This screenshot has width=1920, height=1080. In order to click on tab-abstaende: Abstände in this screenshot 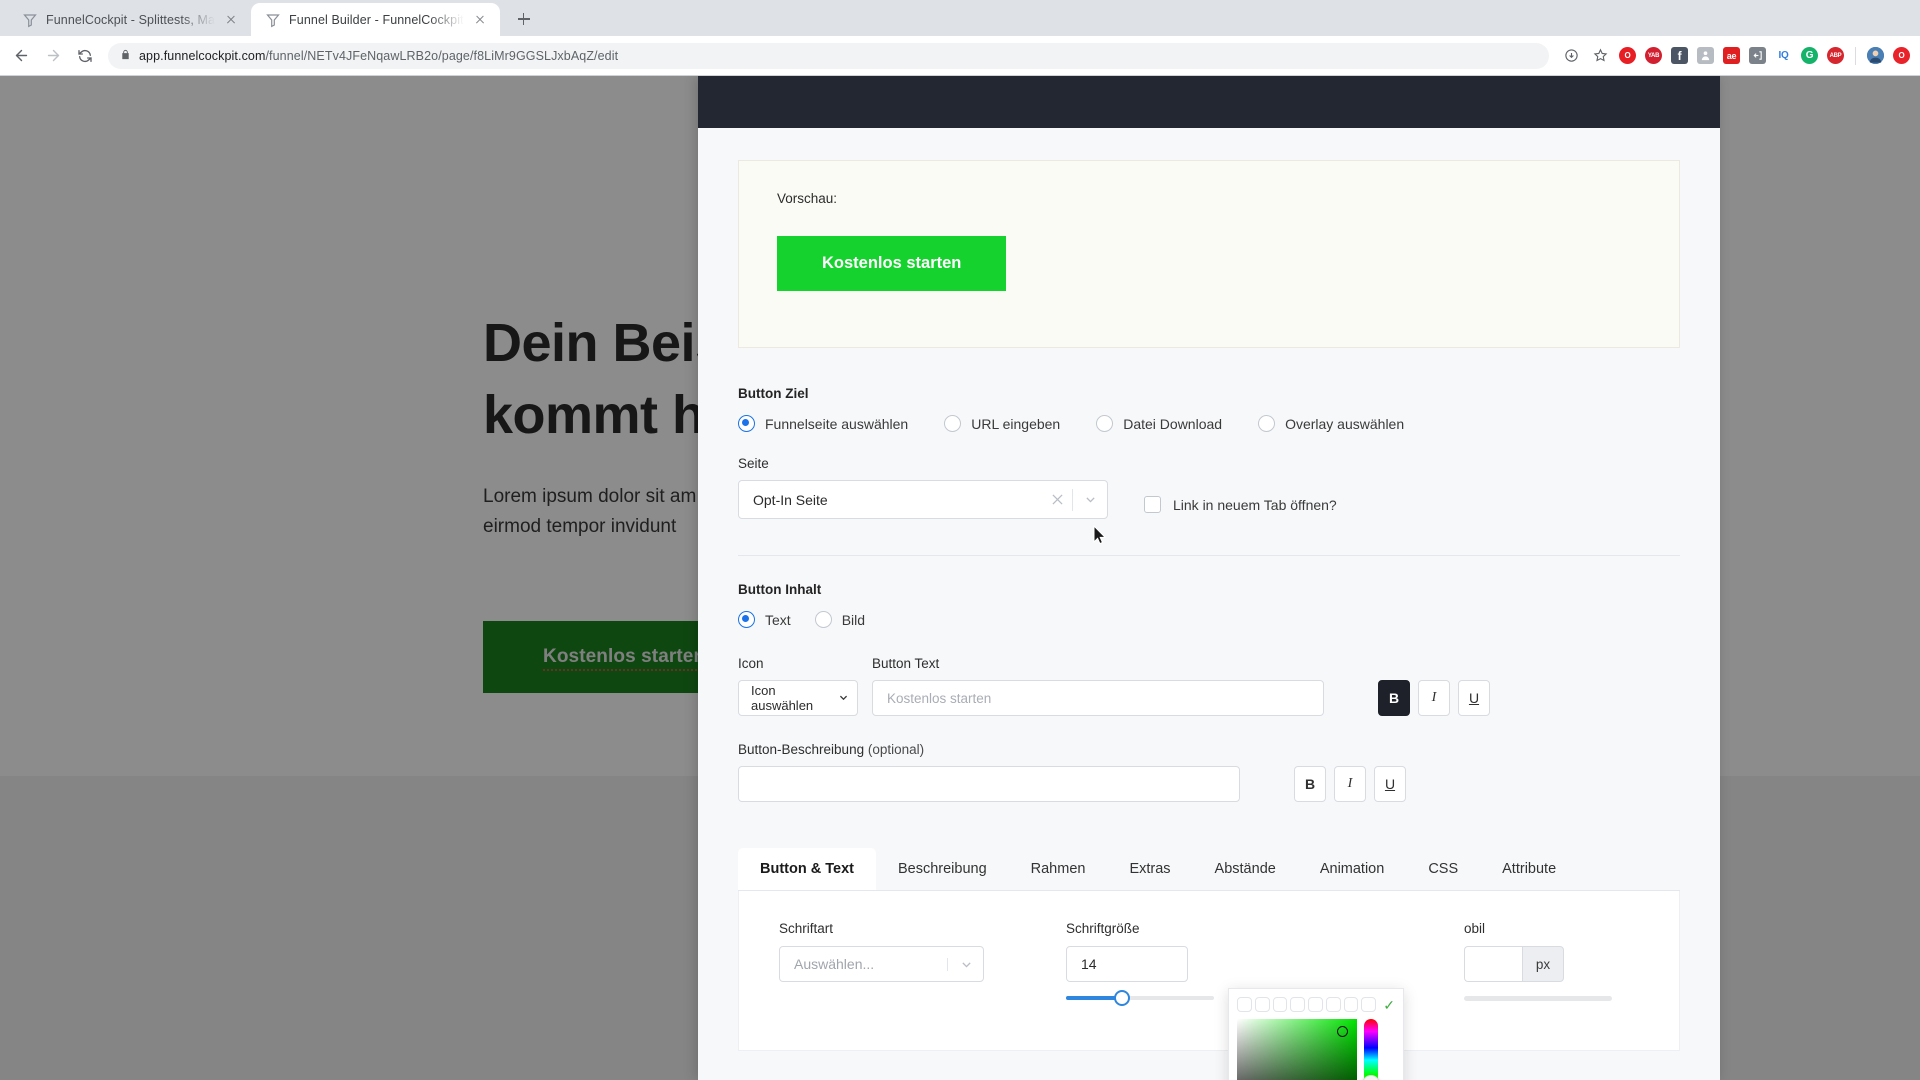, I will do `click(1245, 869)`.